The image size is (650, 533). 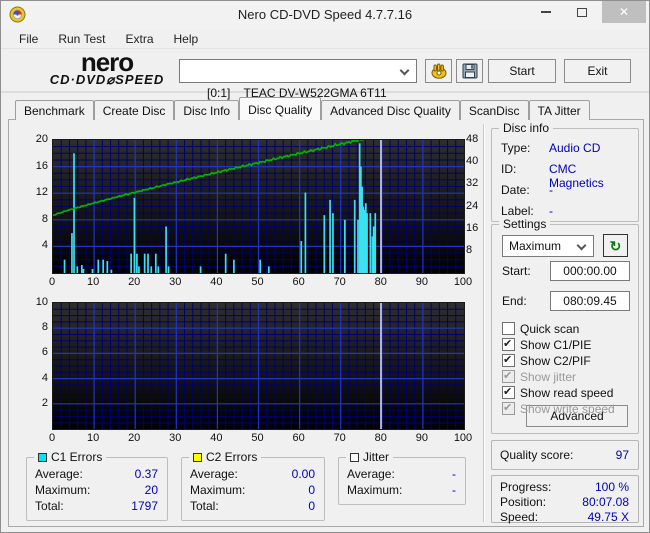 I want to click on quality-score-row: Quality score: 97, so click(x=564, y=455).